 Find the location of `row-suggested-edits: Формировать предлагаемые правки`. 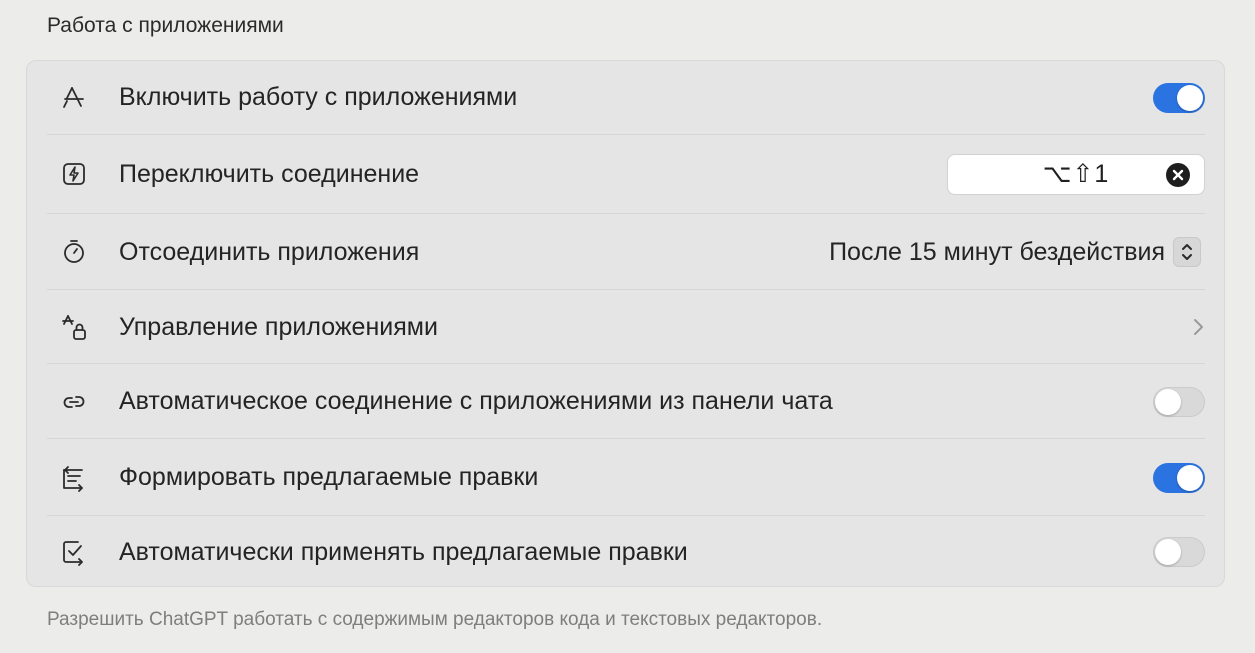

row-suggested-edits: Формировать предлагаемые правки is located at coordinates (626, 477).